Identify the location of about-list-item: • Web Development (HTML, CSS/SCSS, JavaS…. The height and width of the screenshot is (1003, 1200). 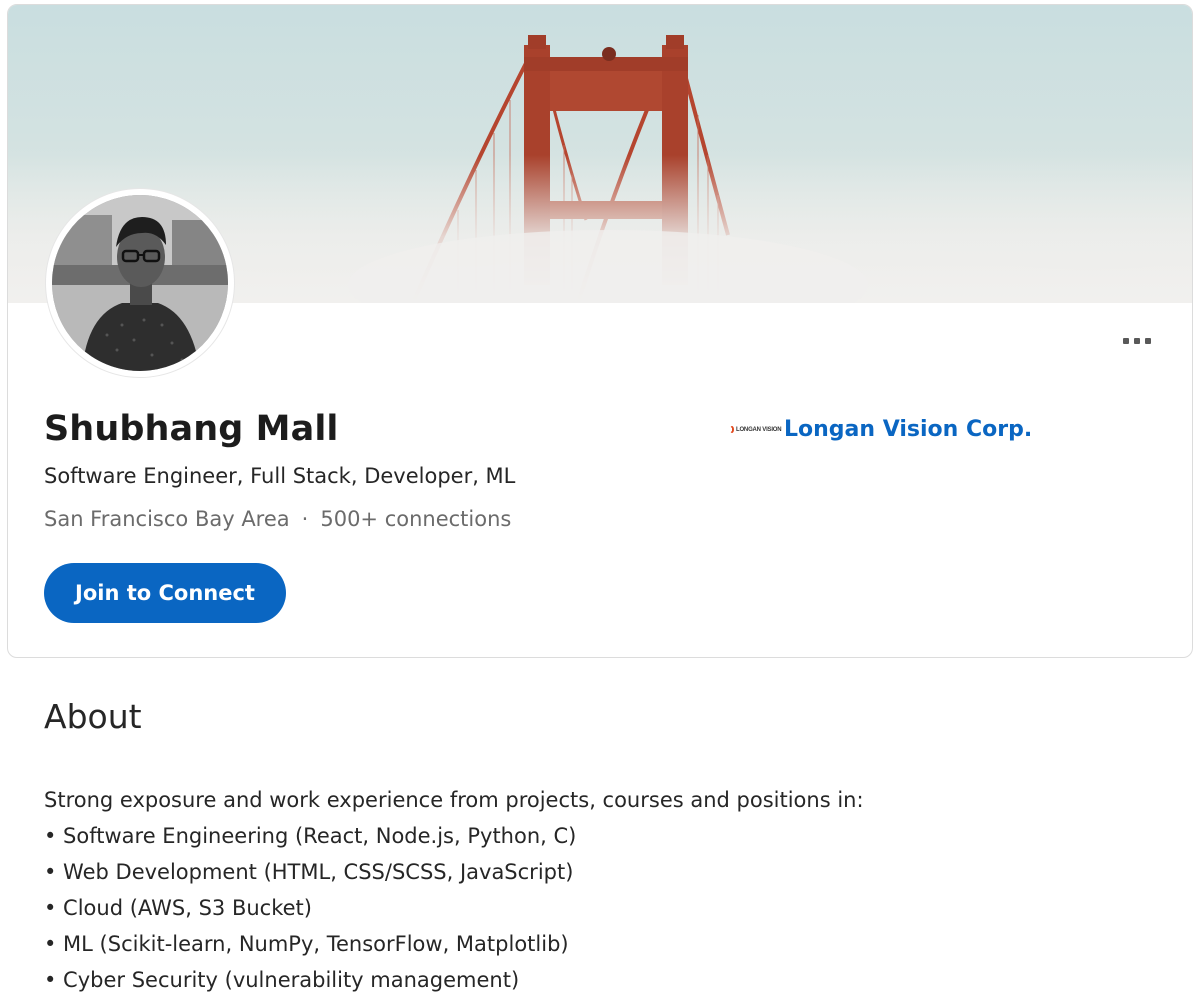
(309, 872).